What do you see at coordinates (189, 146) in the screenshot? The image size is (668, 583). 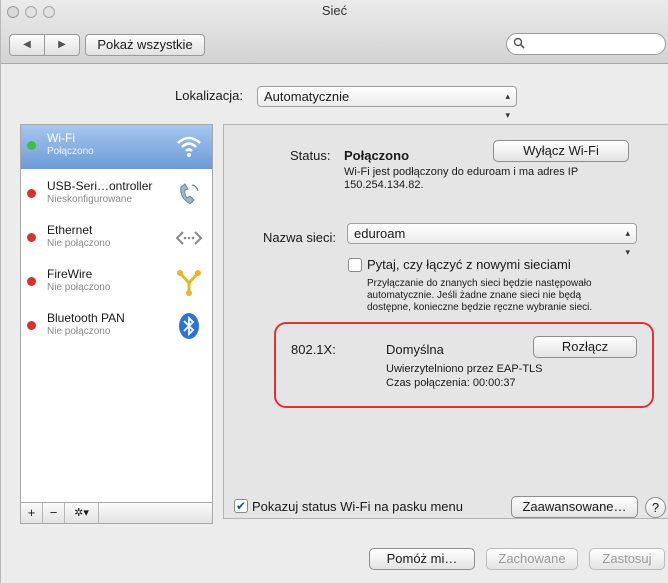 I see `wifi-icon` at bounding box center [189, 146].